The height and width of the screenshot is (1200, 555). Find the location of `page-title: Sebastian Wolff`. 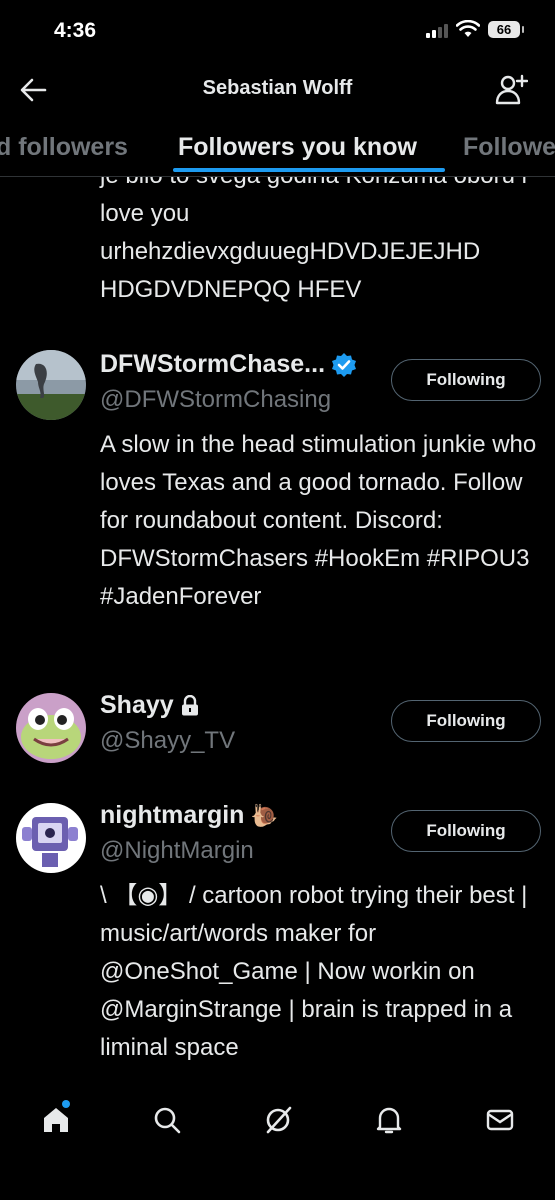

page-title: Sebastian Wolff is located at coordinates (277, 88).